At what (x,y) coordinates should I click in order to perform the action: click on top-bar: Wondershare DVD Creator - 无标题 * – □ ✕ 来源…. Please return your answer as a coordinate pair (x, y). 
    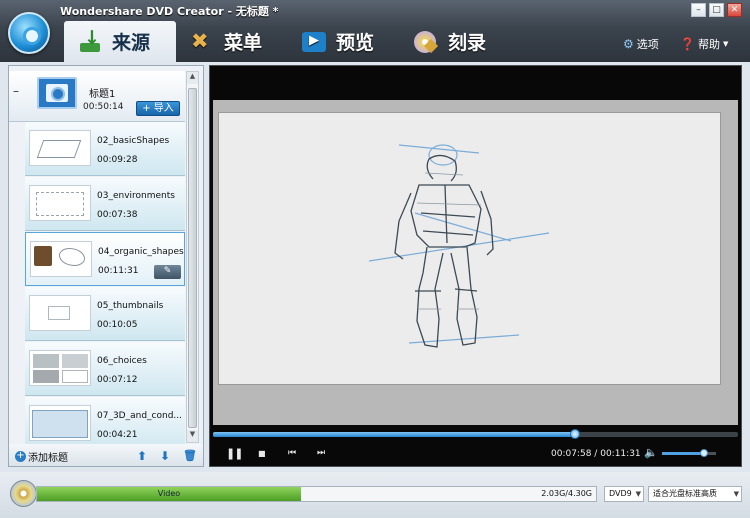
    Looking at the image, I should click on (375, 31).